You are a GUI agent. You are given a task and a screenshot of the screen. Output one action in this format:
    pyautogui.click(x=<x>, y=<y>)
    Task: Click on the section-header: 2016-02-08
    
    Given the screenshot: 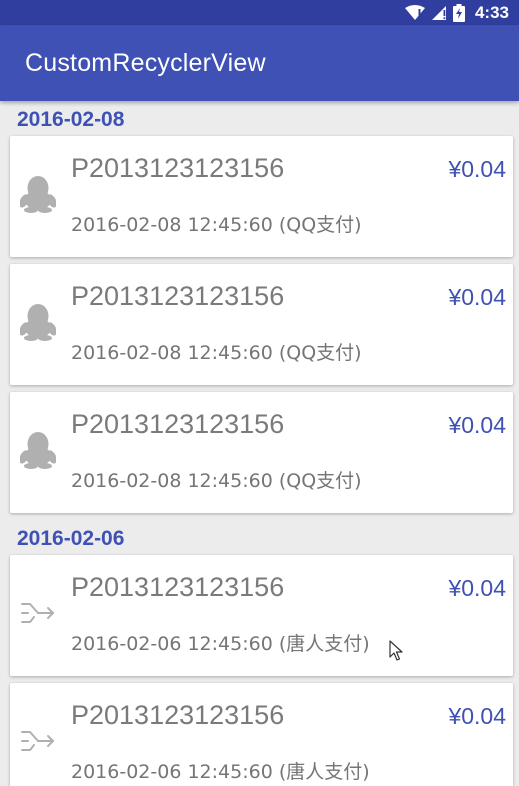 What is the action you would take?
    pyautogui.click(x=71, y=119)
    